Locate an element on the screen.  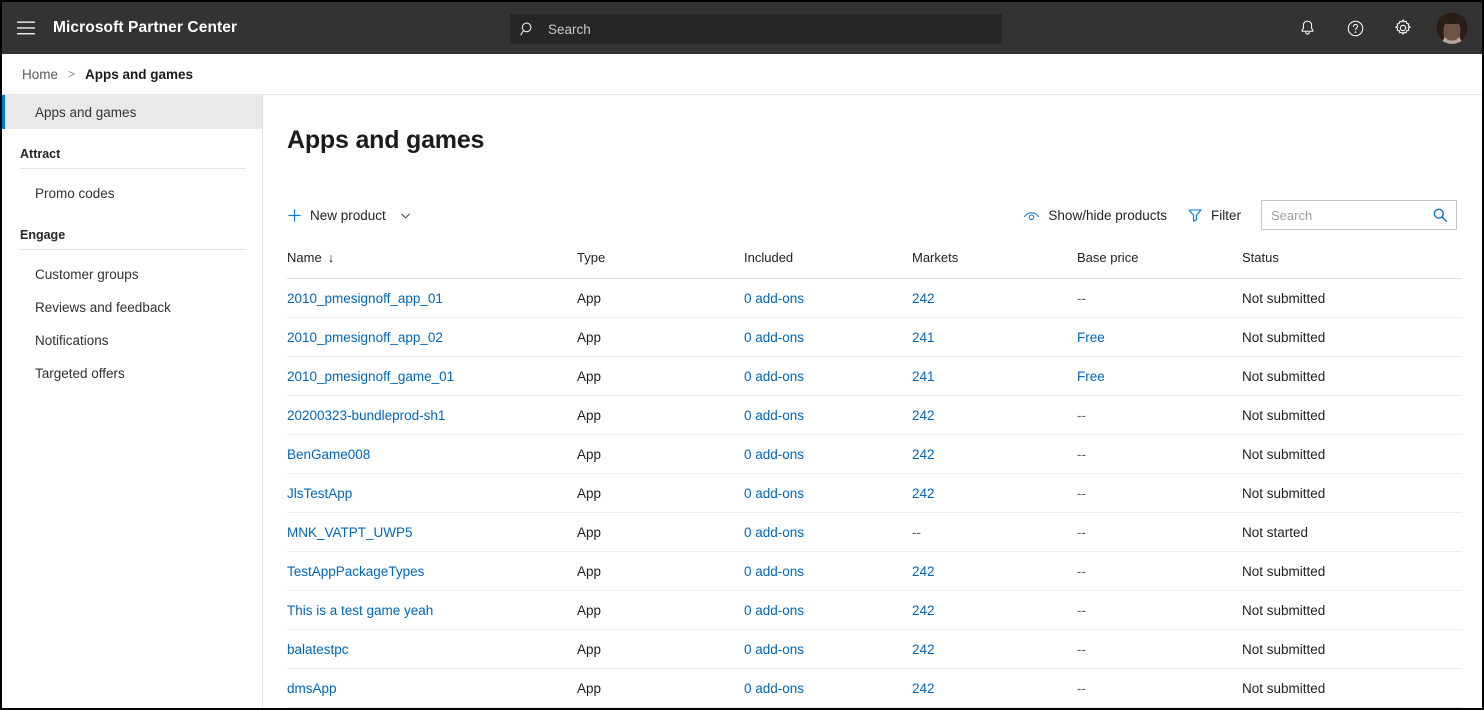
cell-product-name-value: 2010_pmesignoff_game_01 is located at coordinates (370, 376).